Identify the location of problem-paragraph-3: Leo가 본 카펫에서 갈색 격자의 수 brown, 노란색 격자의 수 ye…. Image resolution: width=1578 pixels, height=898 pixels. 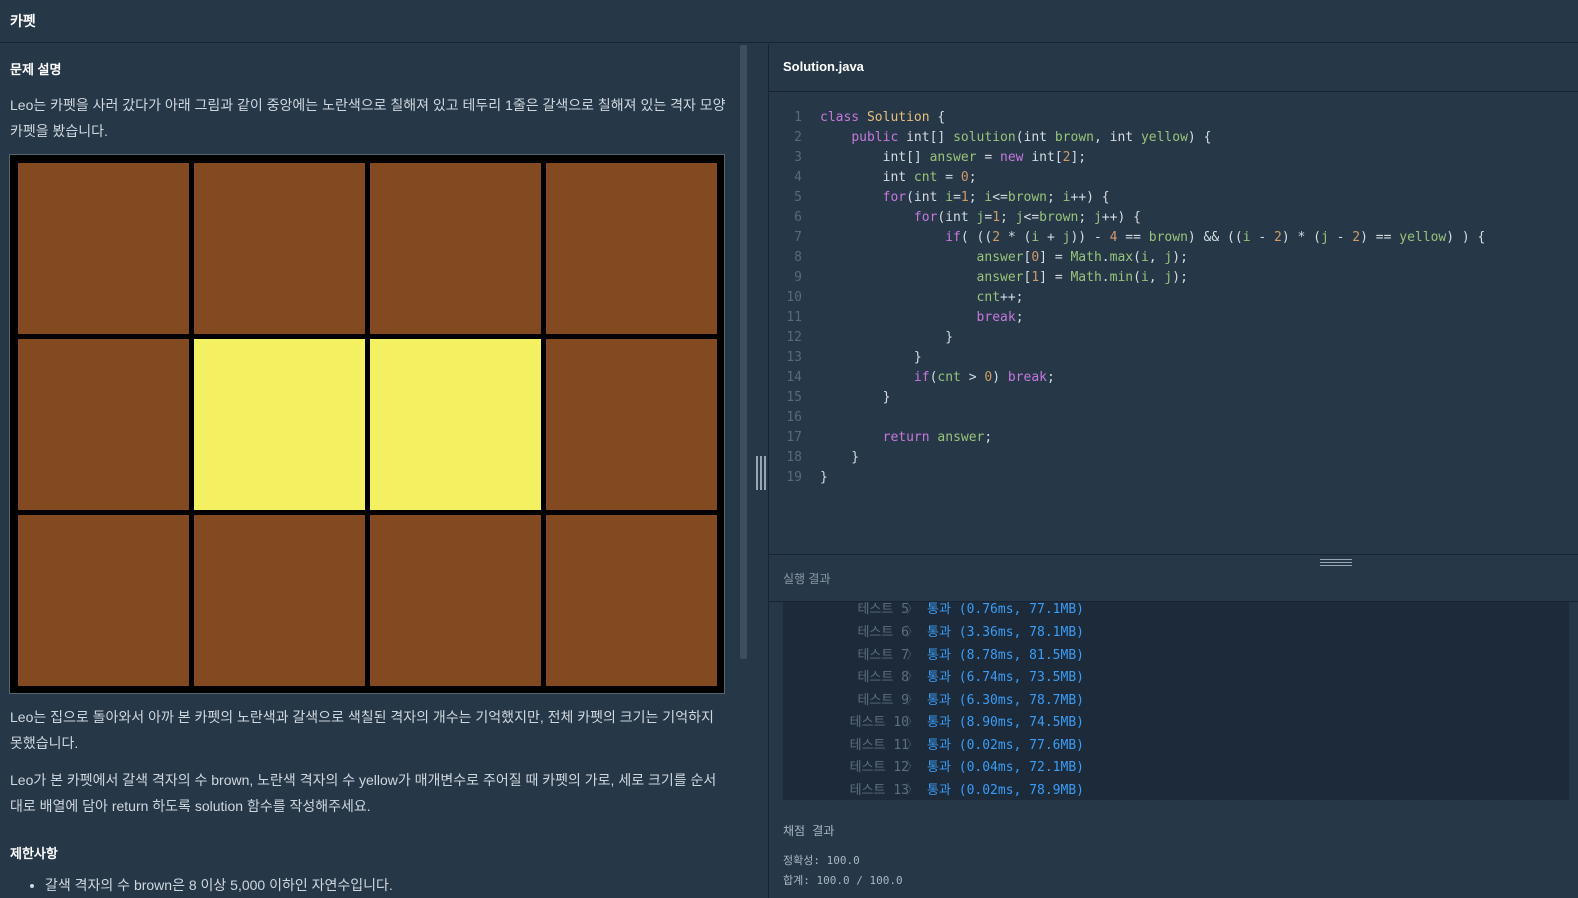
(363, 793).